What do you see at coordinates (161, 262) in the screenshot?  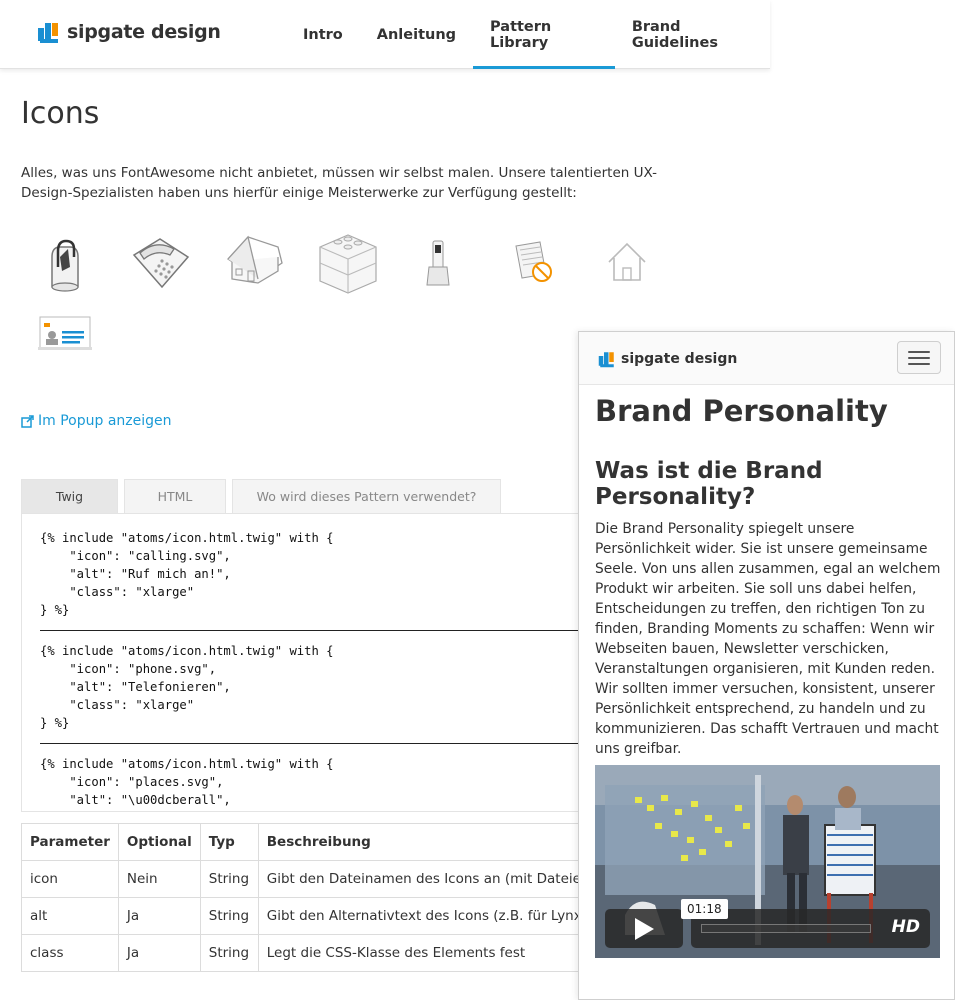 I see `phone-icon` at bounding box center [161, 262].